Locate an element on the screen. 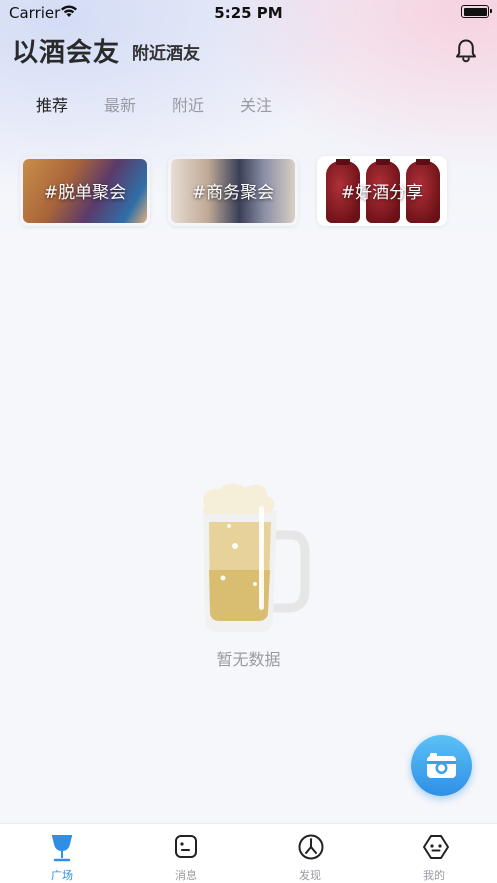 This screenshot has height=883, width=497. topic-cards: #脱单聚会 #商务聚会 #好酒分享 is located at coordinates (248, 192).